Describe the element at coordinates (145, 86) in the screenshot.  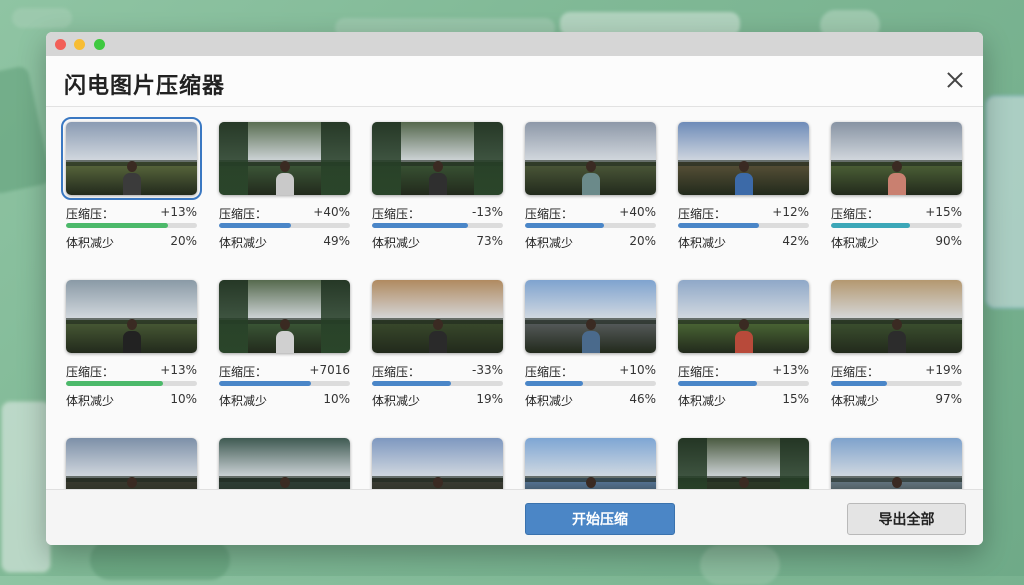
I see `page-title: 闪电图片压缩器` at that location.